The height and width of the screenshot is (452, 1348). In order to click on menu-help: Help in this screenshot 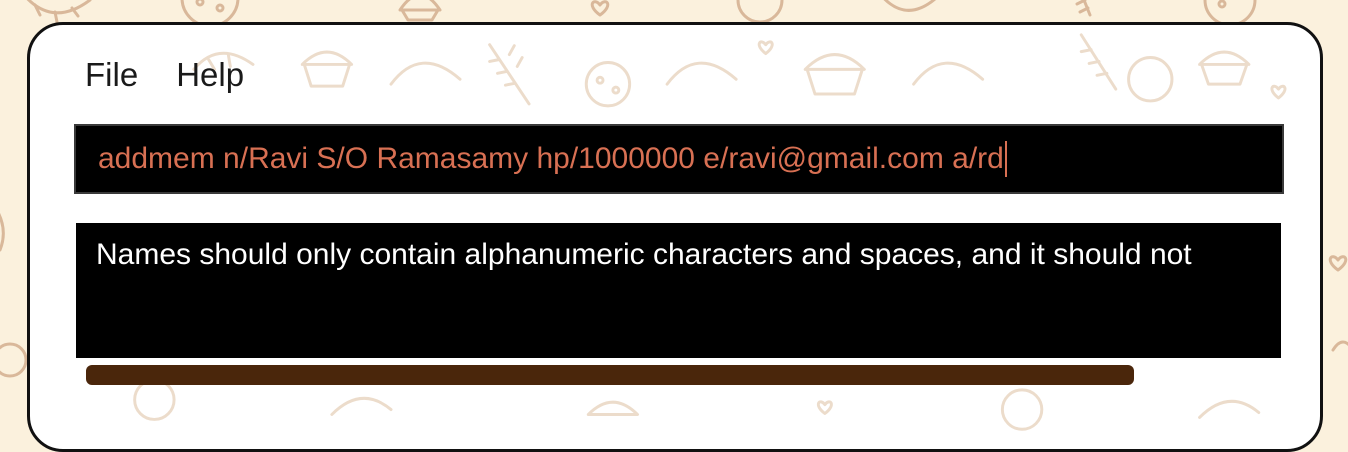, I will do `click(210, 74)`.